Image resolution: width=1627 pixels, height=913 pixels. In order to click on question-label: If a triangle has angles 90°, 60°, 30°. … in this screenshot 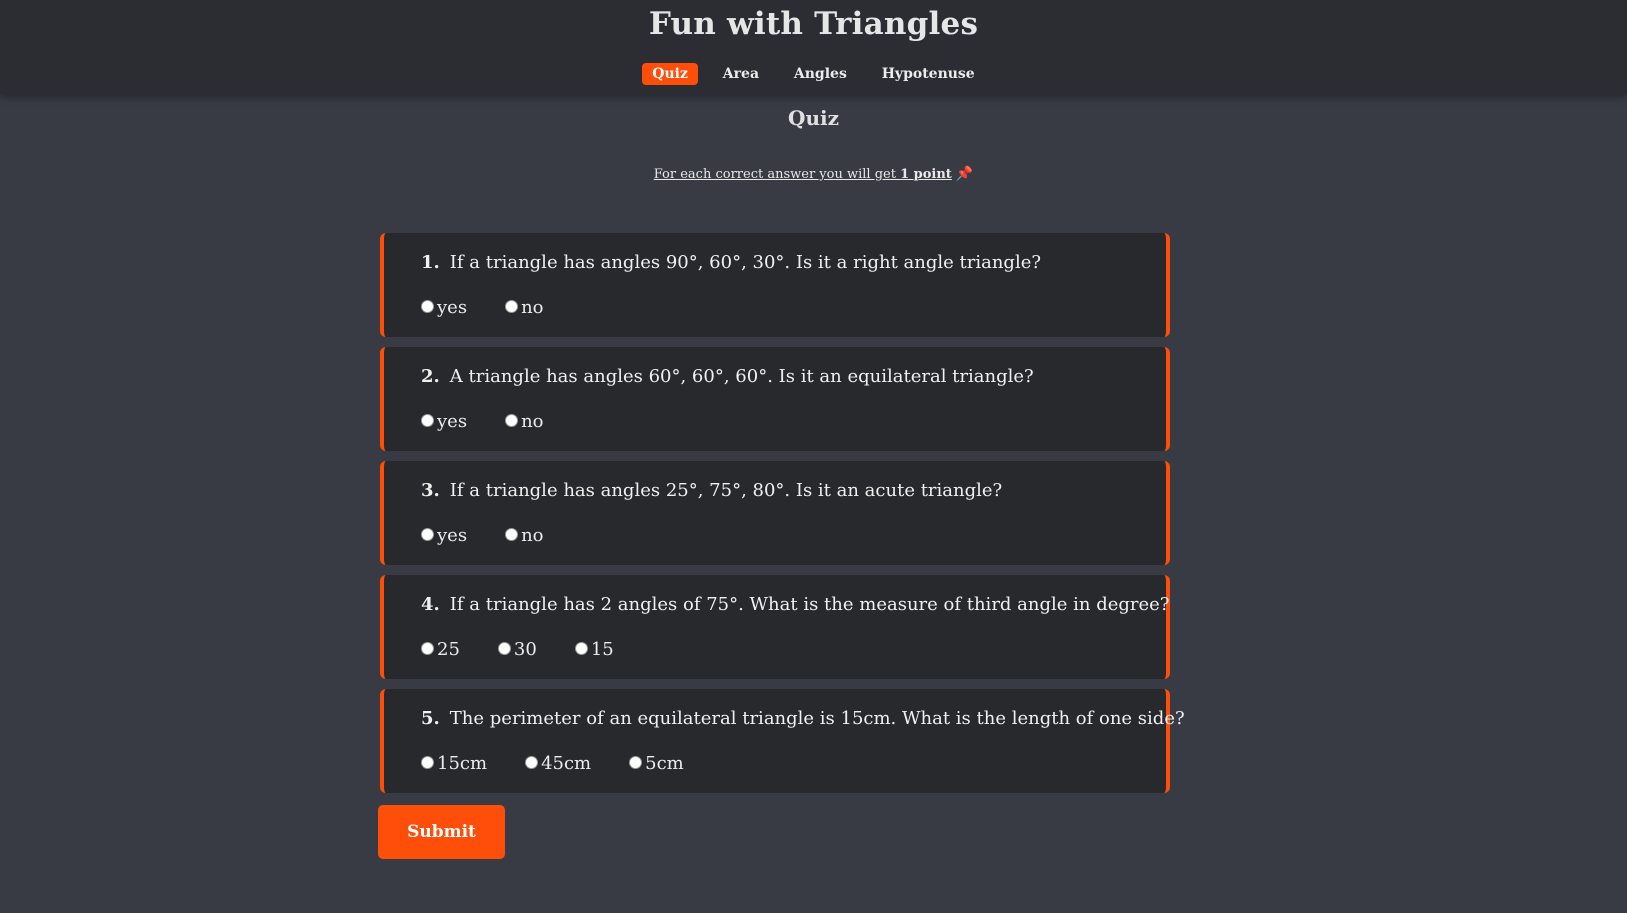, I will do `click(745, 262)`.